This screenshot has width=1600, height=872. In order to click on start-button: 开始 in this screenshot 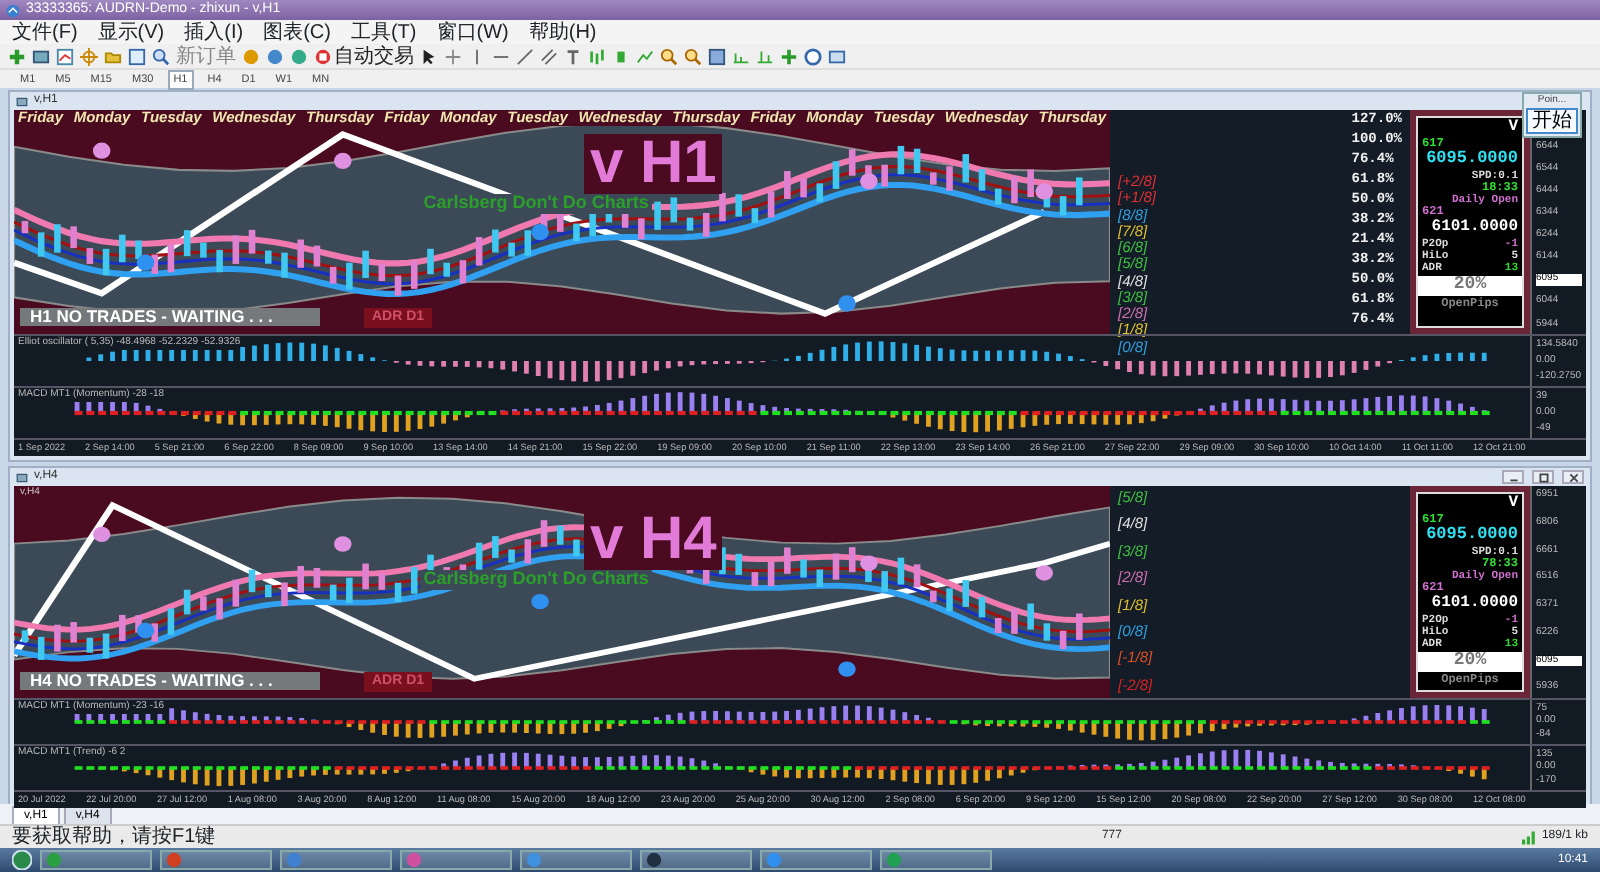, I will do `click(1552, 120)`.